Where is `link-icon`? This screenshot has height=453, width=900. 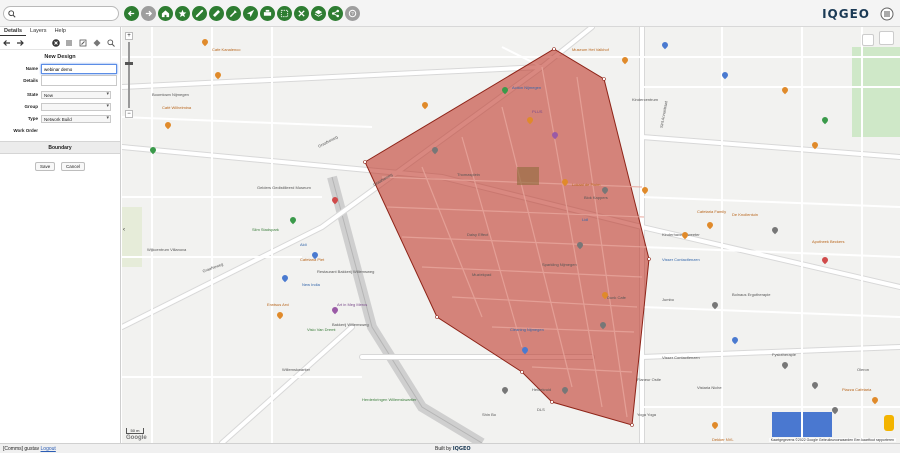 link-icon is located at coordinates (199, 13).